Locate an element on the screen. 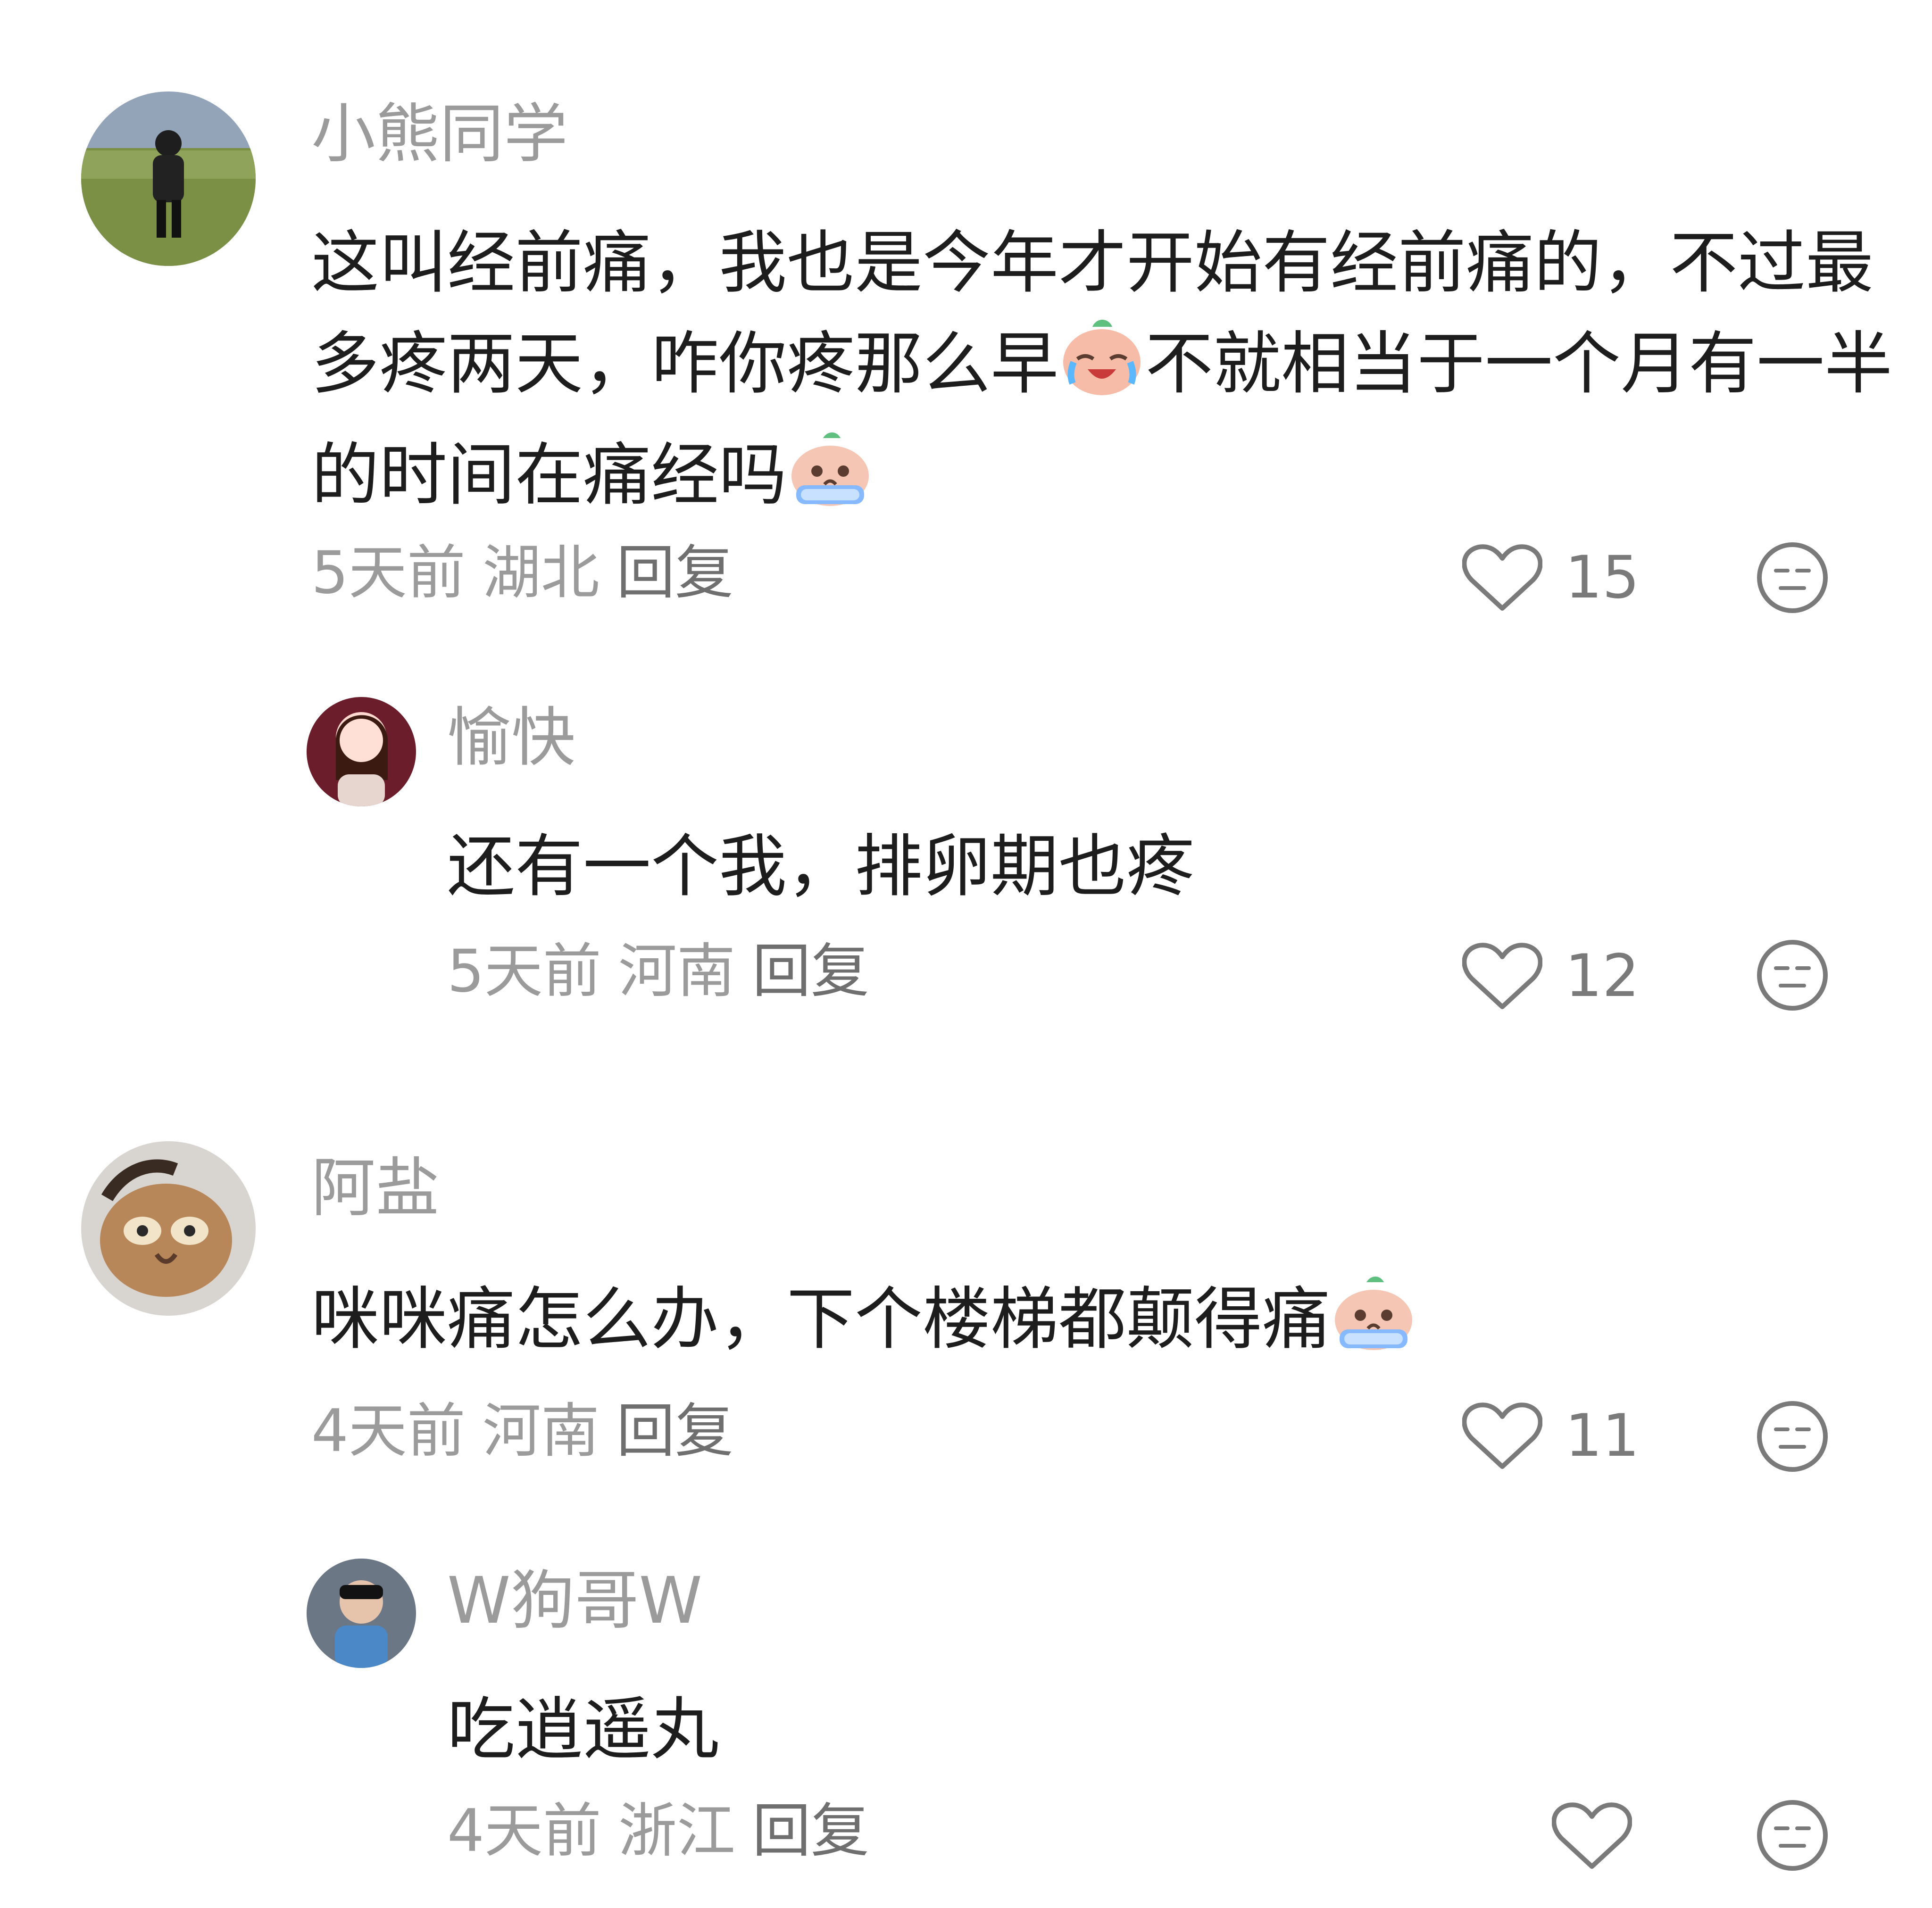 Image resolution: width=1932 pixels, height=1908 pixels. like-button: 12 is located at coordinates (1551, 976).